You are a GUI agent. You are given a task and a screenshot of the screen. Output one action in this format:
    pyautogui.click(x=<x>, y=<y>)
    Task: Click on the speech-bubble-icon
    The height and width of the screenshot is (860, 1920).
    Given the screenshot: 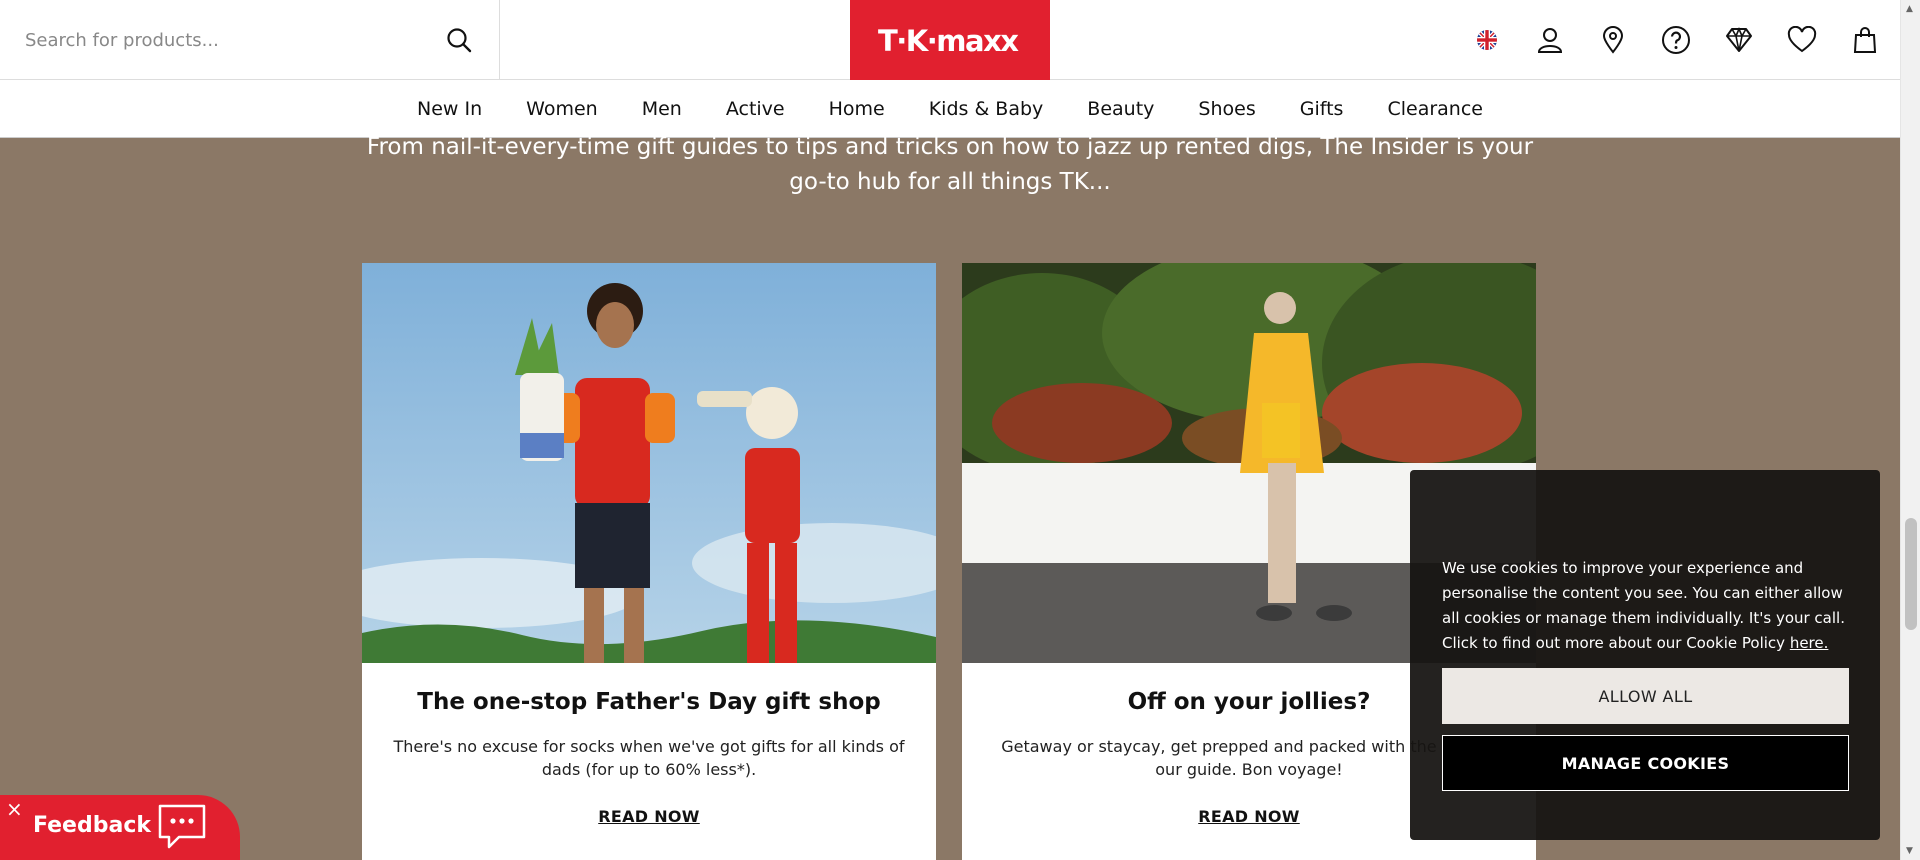 What is the action you would take?
    pyautogui.click(x=182, y=827)
    